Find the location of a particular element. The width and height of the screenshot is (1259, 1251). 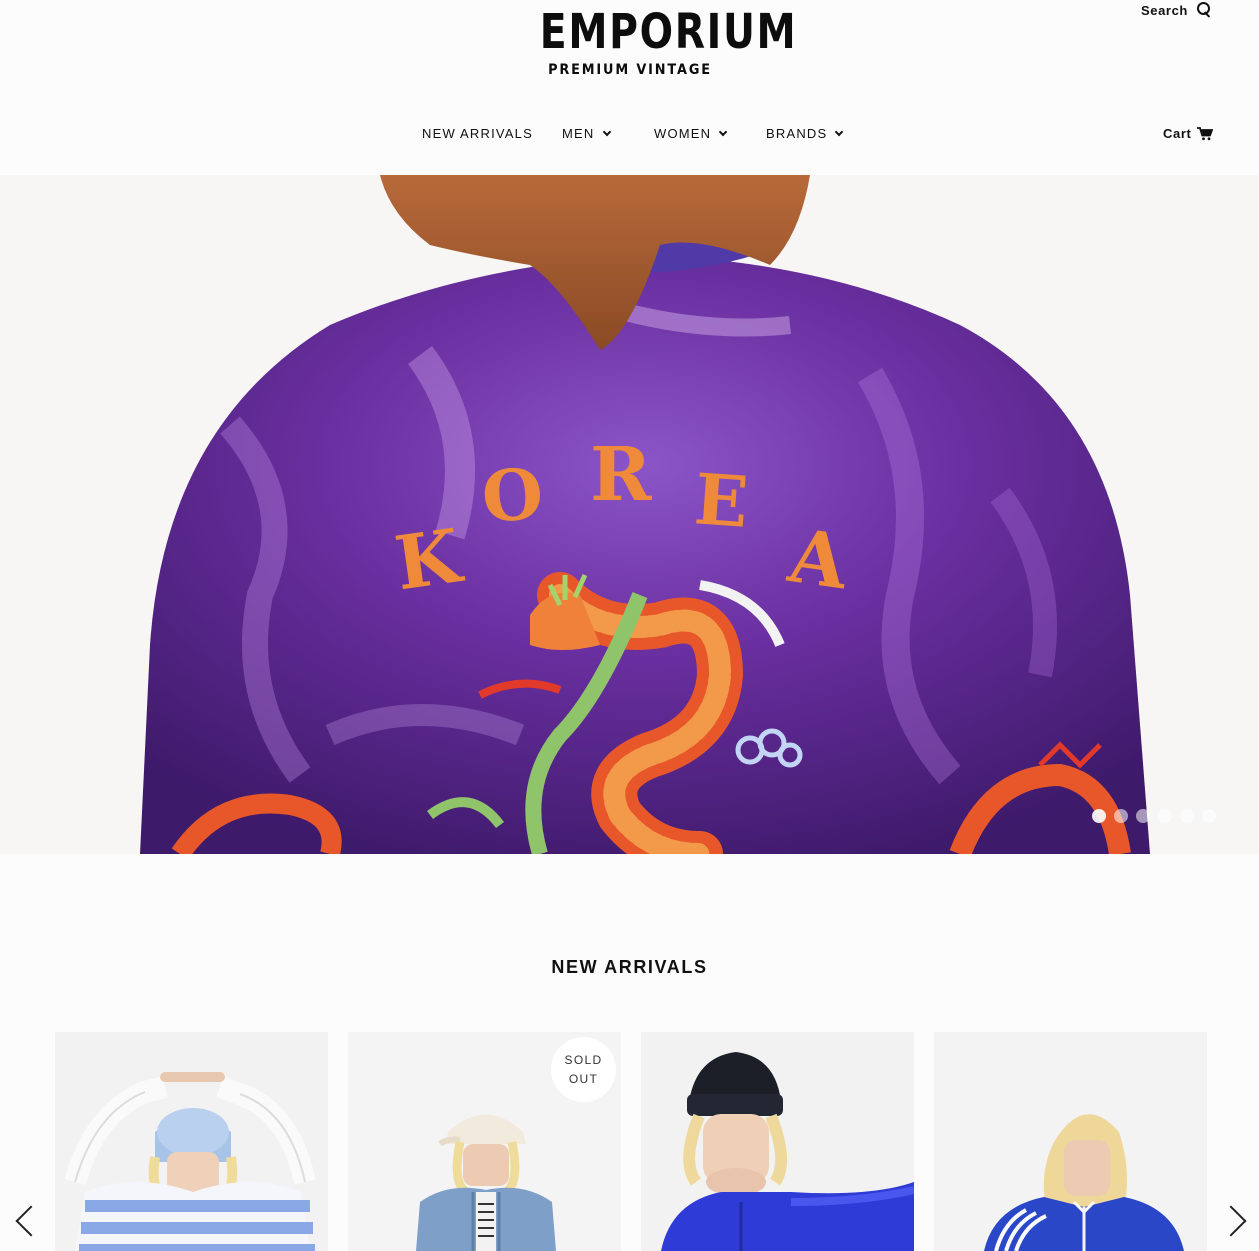

nav-item-men: MEN is located at coordinates (586, 133).